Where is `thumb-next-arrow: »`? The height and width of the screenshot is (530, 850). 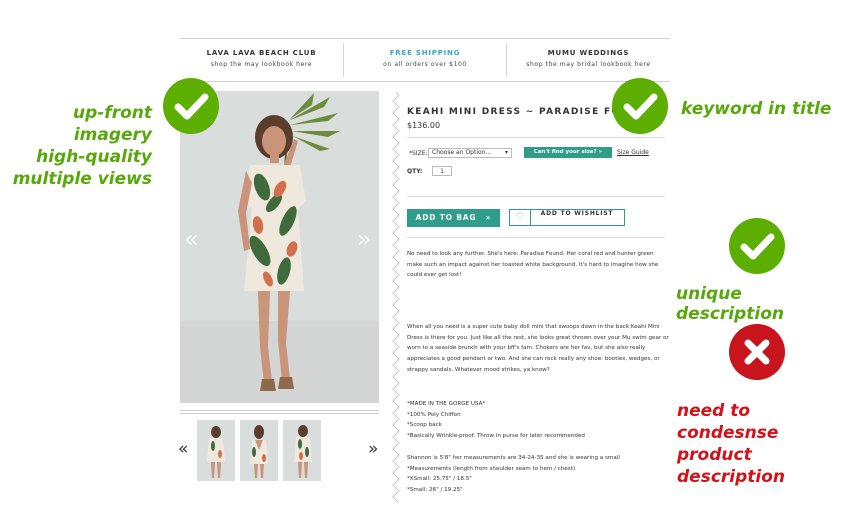
thumb-next-arrow: » is located at coordinates (373, 449).